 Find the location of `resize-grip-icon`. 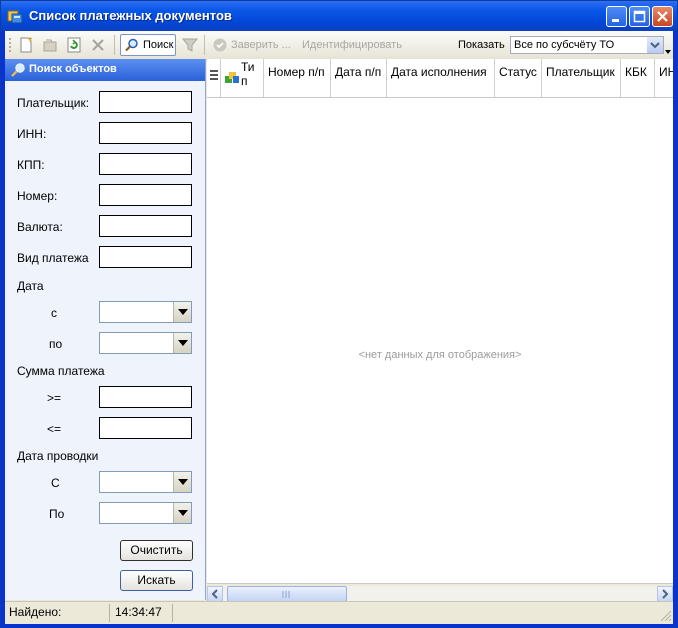

resize-grip-icon is located at coordinates (666, 616).